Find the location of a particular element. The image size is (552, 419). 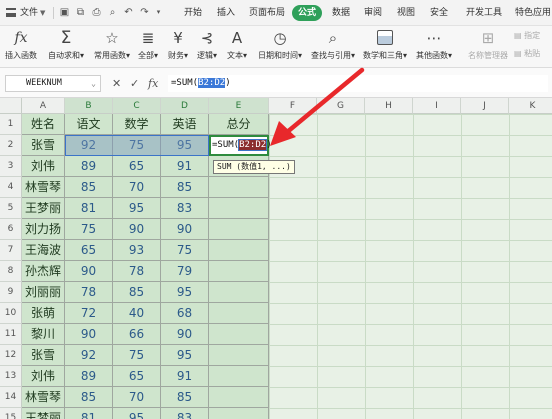

row-header-11: 11 is located at coordinates (11, 334).